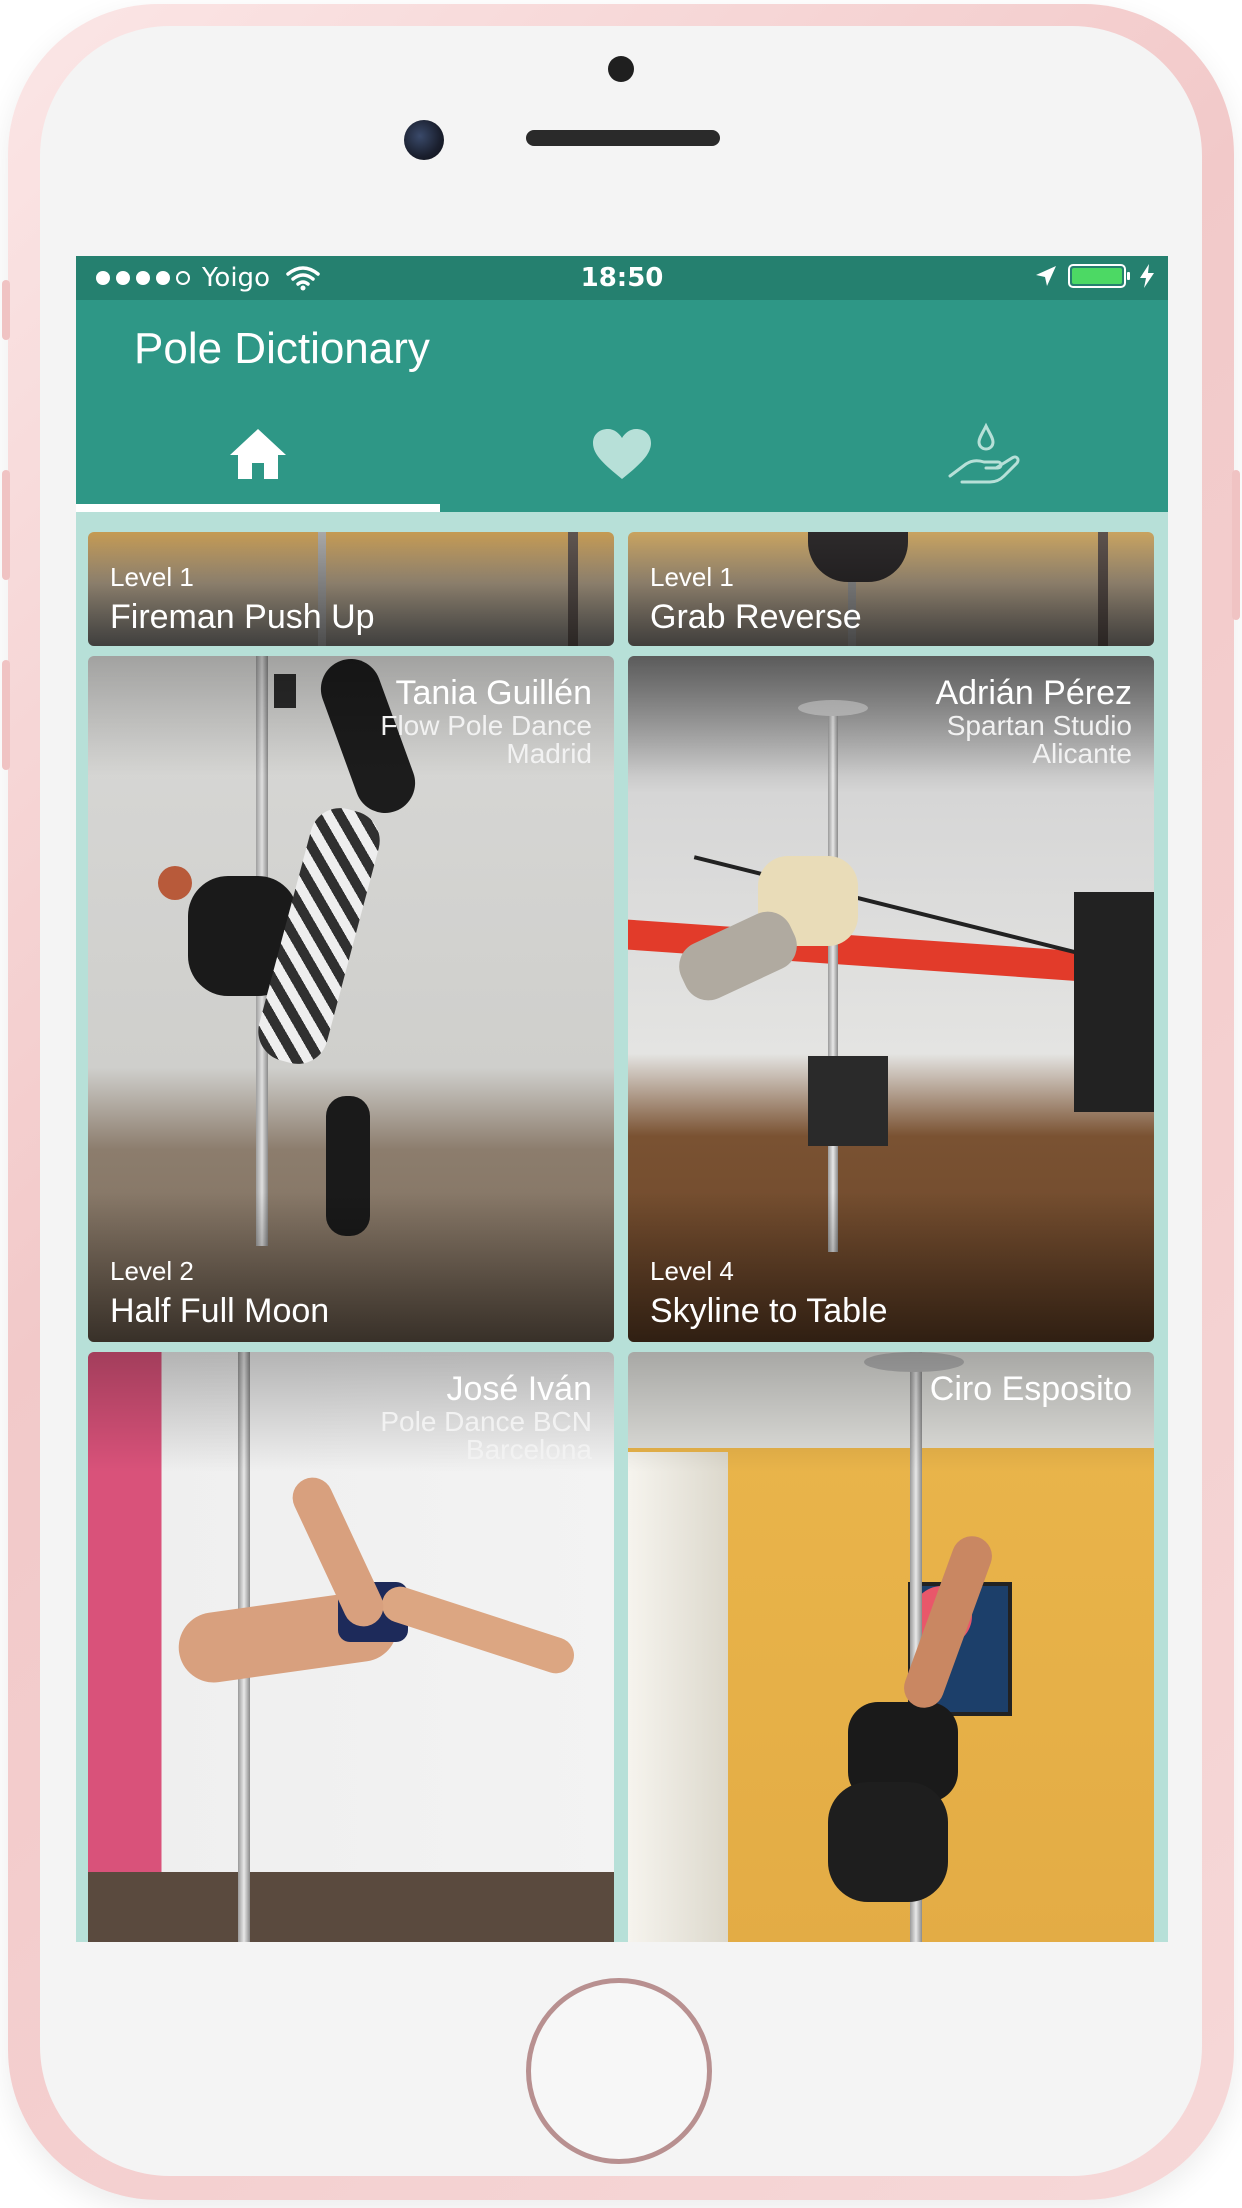 The height and width of the screenshot is (2208, 1242). What do you see at coordinates (623, 138) in the screenshot?
I see `earpiece-speaker` at bounding box center [623, 138].